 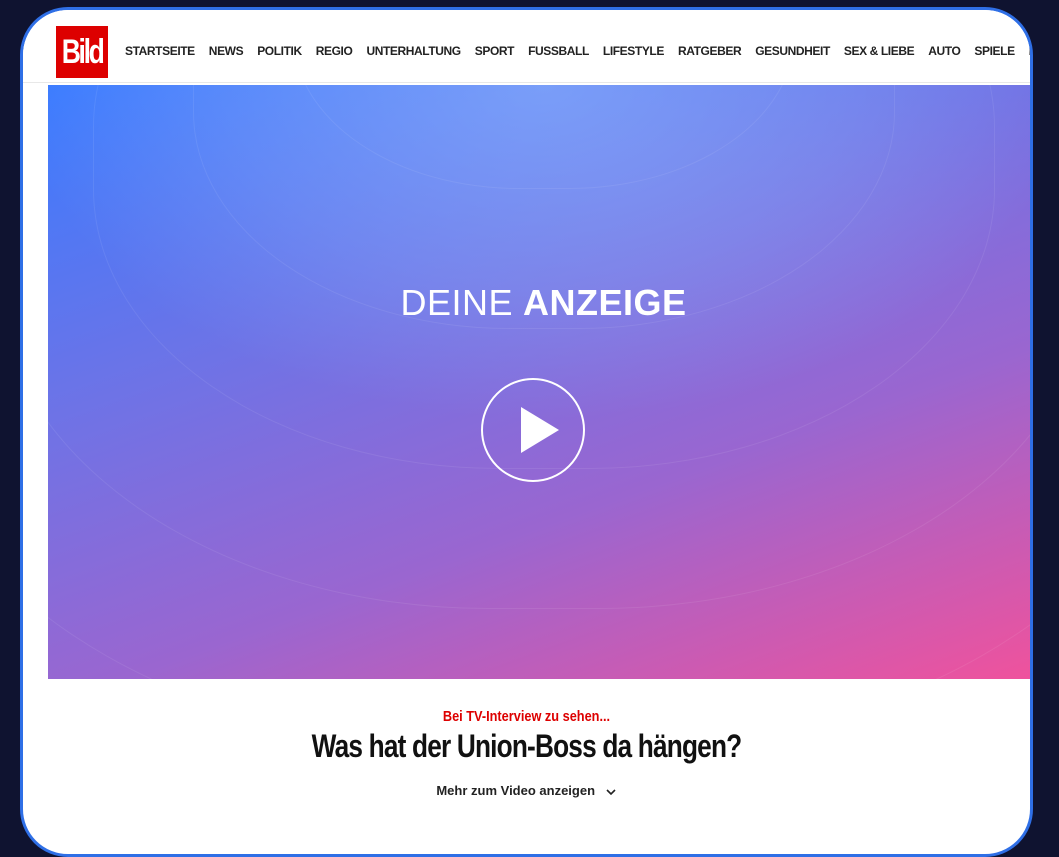 I want to click on nav-item-deals: DEALS, so click(x=1029, y=51).